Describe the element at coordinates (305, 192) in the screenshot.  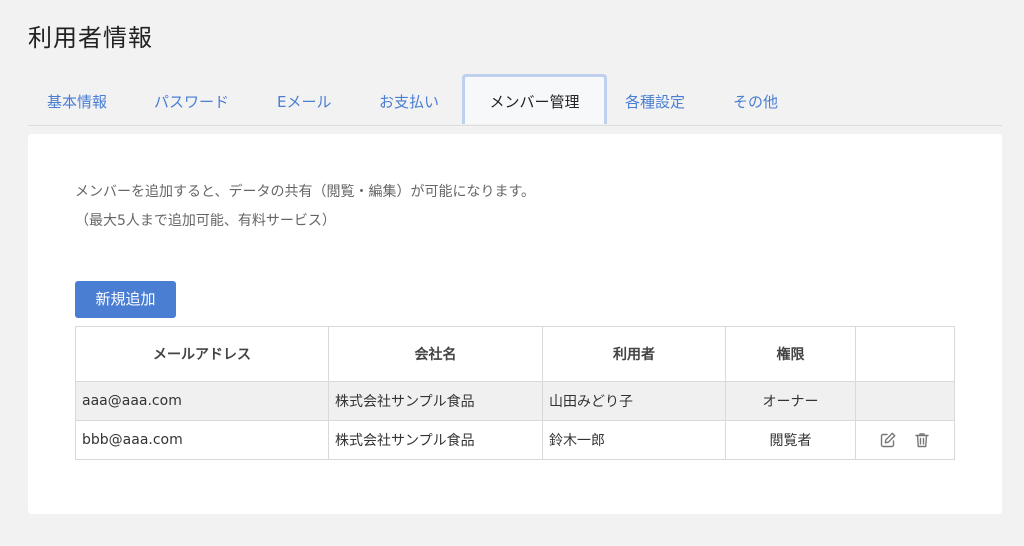
I see `description-text: メンバーを追加すると、データの共有（閲覧・編集）が可能になります。` at that location.